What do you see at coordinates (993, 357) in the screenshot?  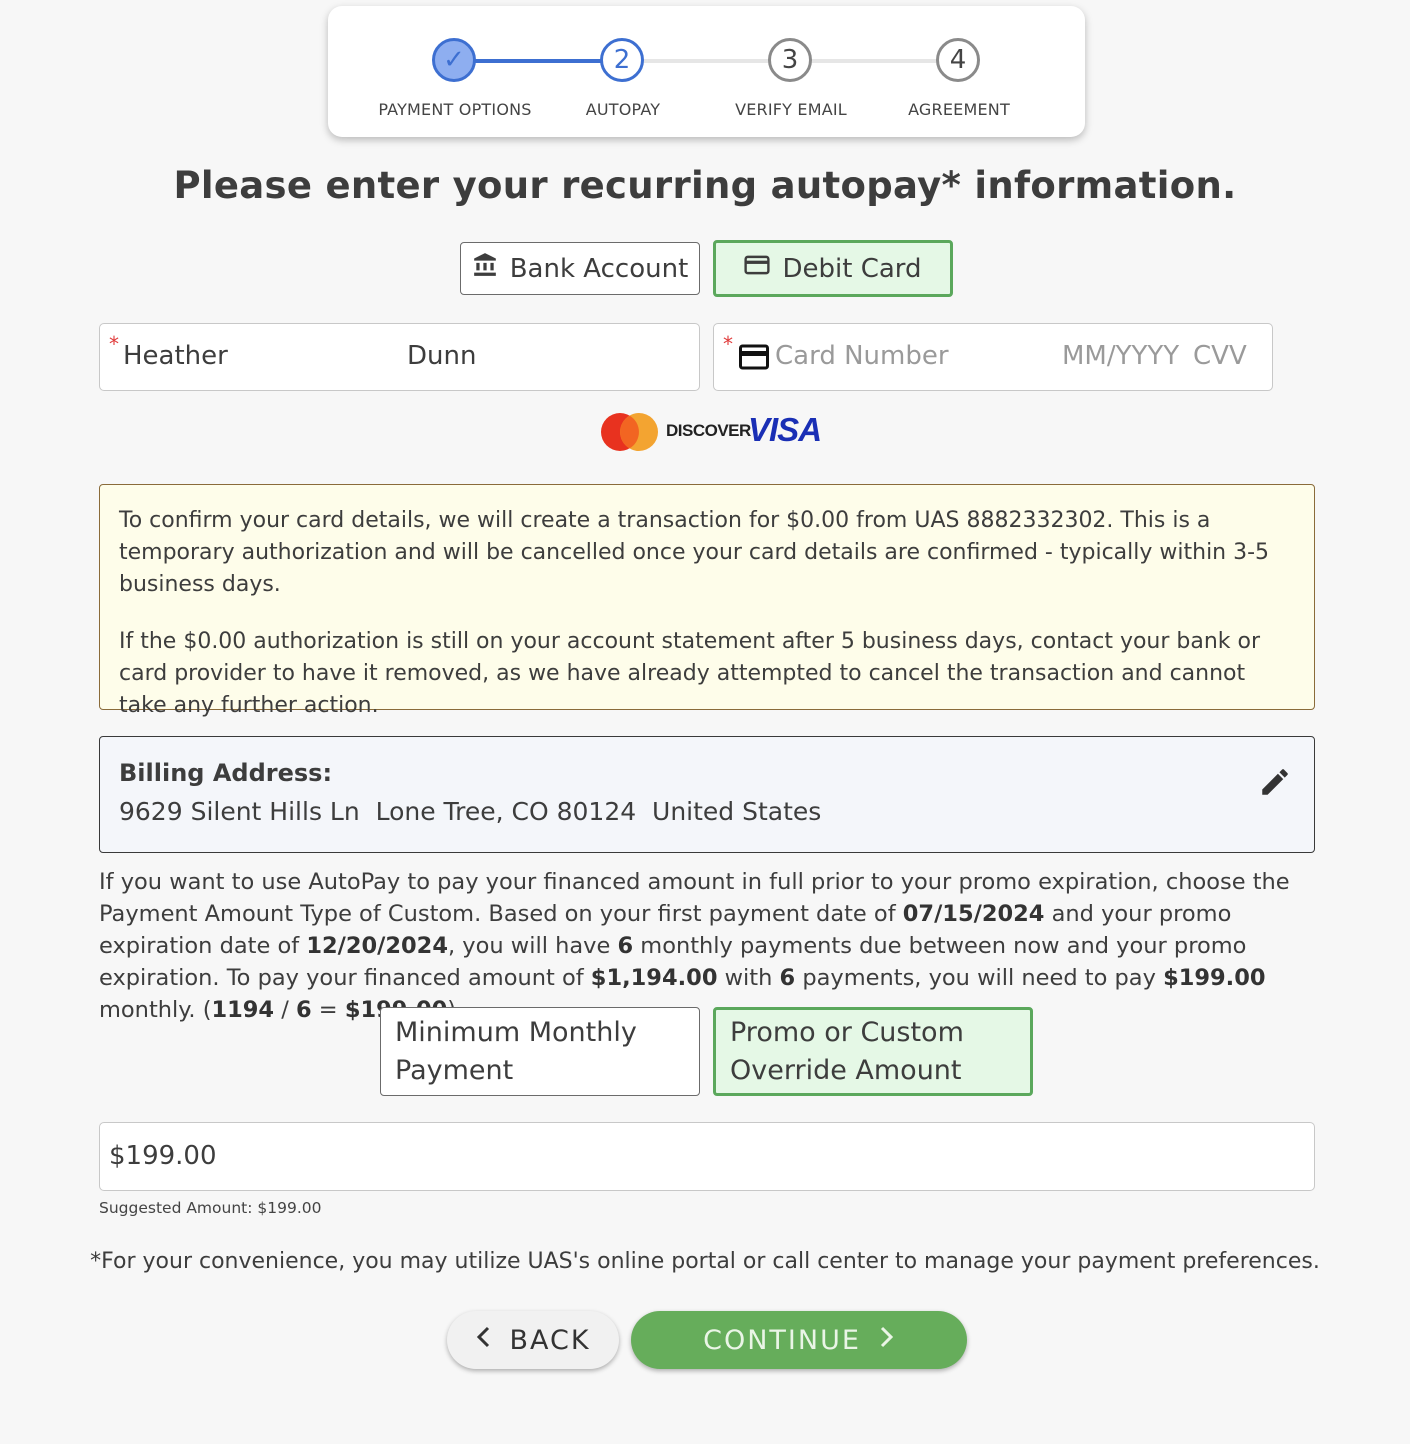 I see `card-details-field: * Card Number MM/YYYY CVV` at bounding box center [993, 357].